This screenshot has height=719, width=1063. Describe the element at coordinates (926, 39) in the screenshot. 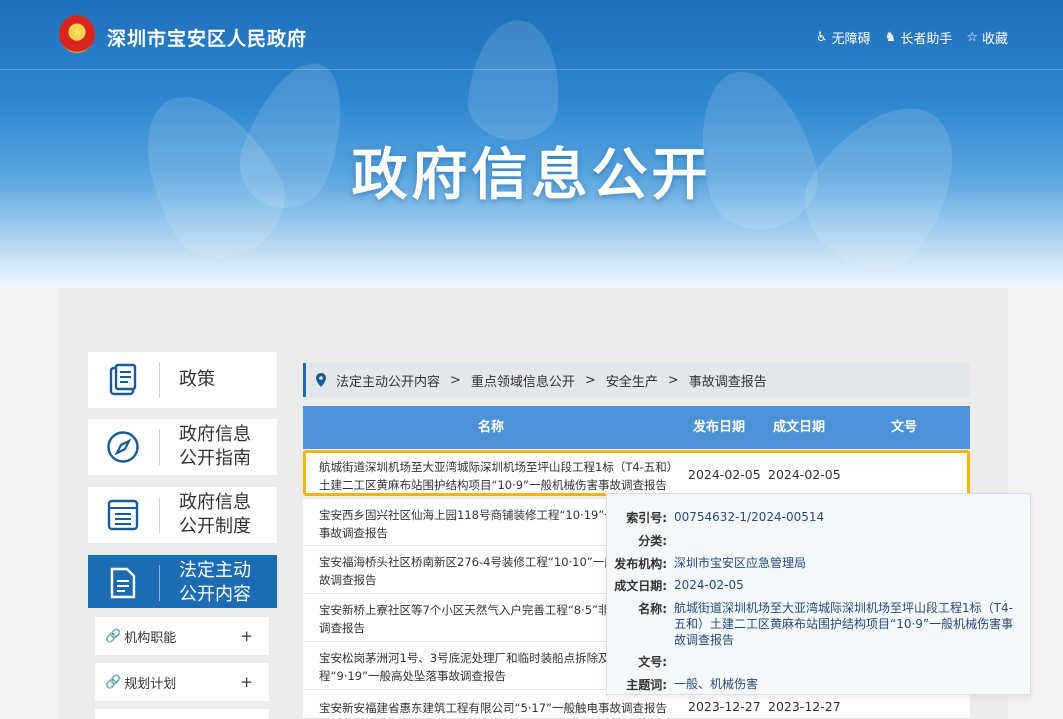

I see `elder-helper-label: 长者助手` at that location.